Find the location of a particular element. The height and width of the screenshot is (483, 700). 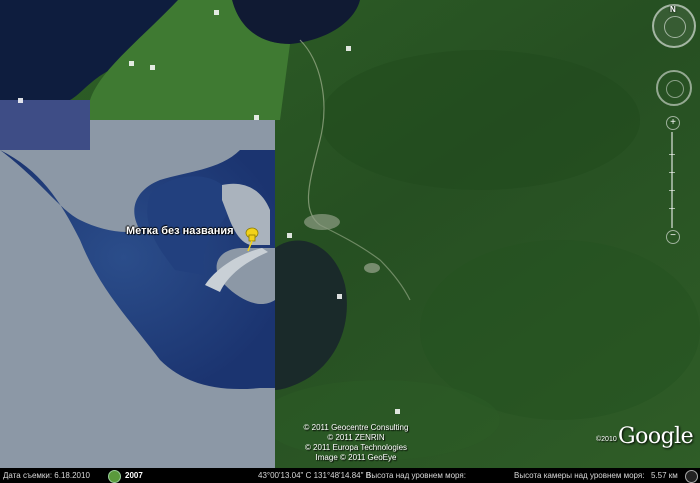

logo-year: ©2010 is located at coordinates (606, 439).